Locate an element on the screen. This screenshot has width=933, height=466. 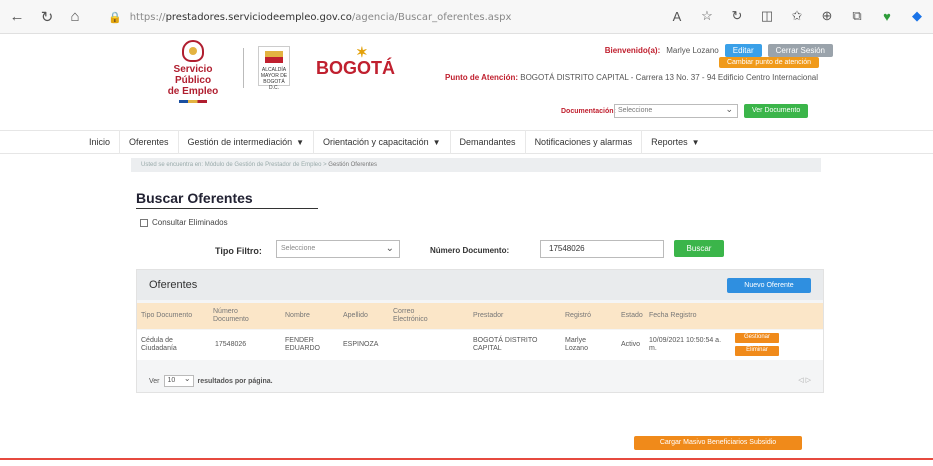
nav-label: Orientación y capacitación is located at coordinates (376, 142).